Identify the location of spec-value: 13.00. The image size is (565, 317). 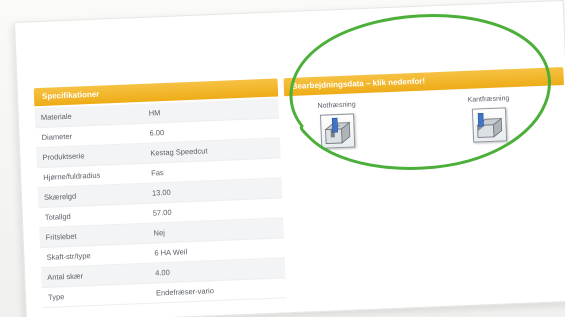
(161, 192).